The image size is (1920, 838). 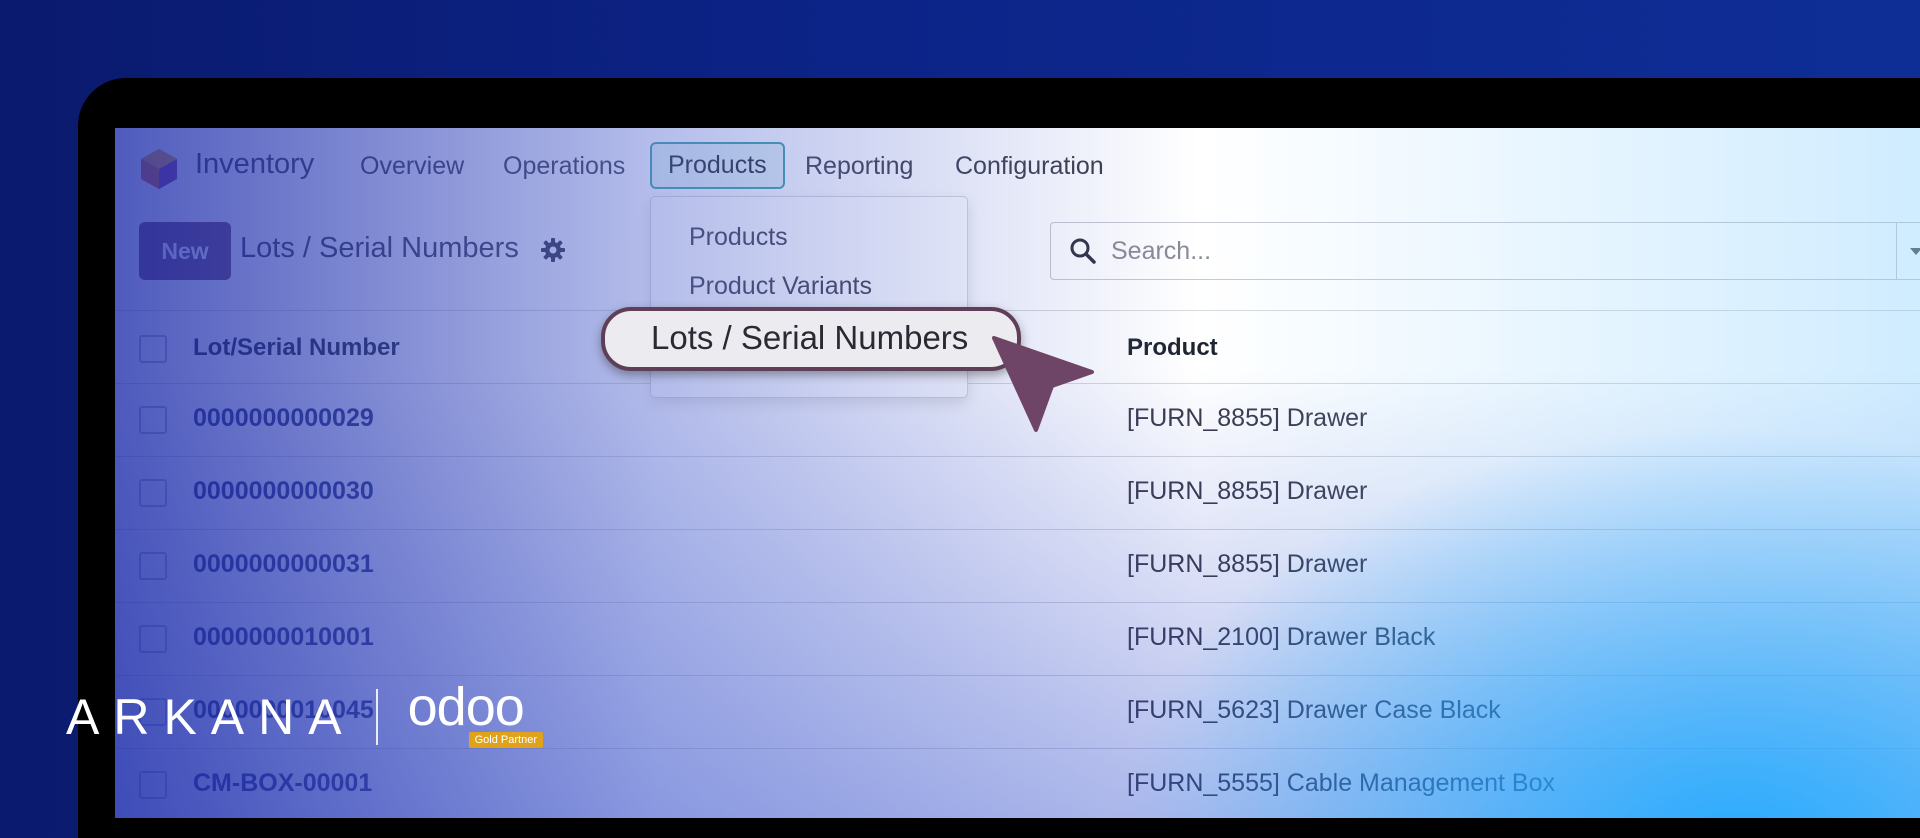 I want to click on column-header-lot: Lot/Serial Number, so click(x=296, y=348).